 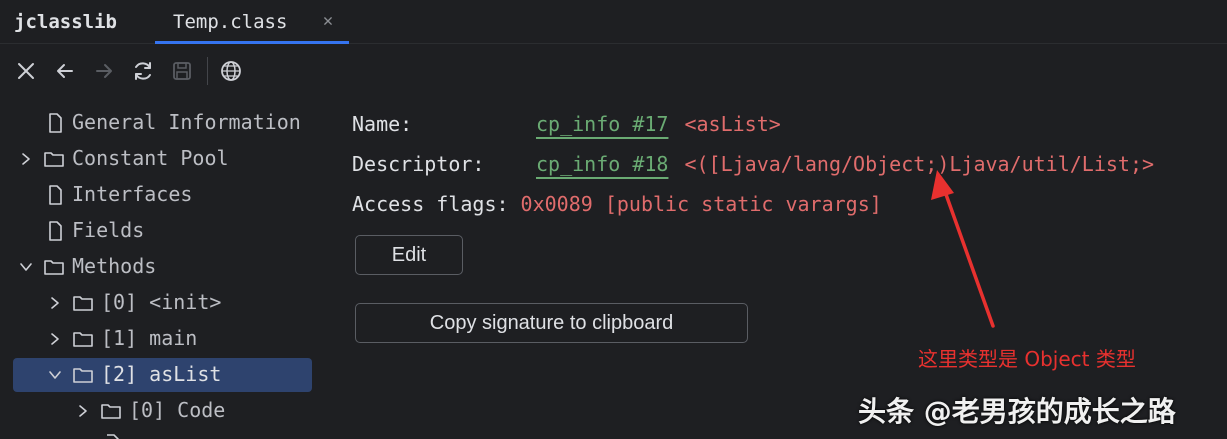 I want to click on close-icon, so click(x=26, y=71).